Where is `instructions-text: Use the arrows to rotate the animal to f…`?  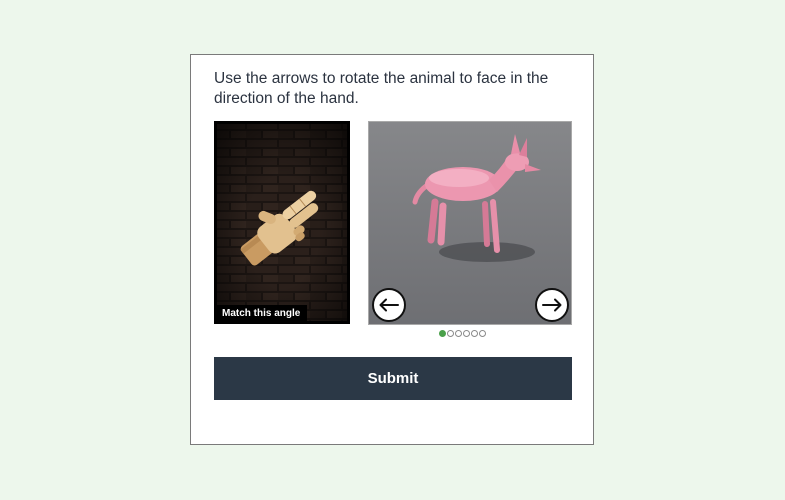 instructions-text: Use the arrows to rotate the animal to f… is located at coordinates (381, 88).